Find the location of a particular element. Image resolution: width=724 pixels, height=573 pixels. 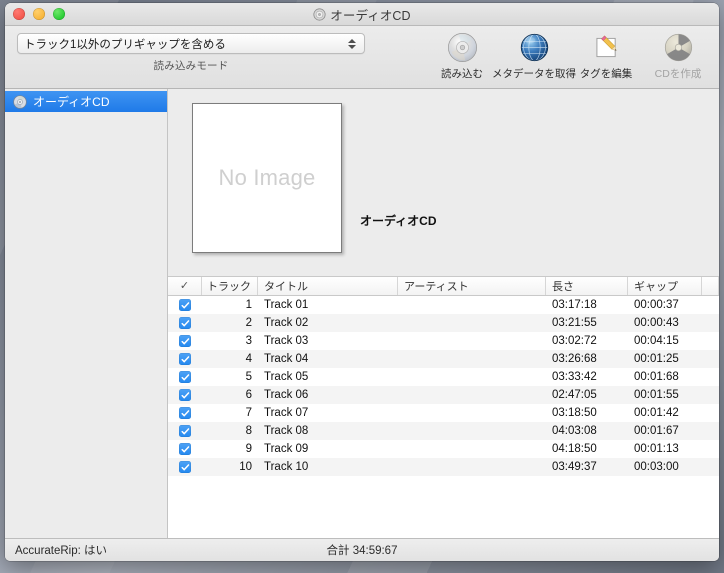

column-header-checkbox: ✓ is located at coordinates (185, 286).